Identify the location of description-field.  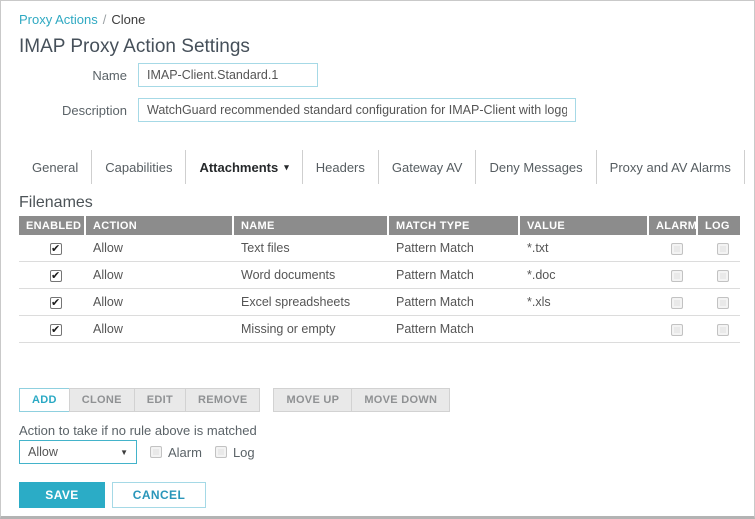
(357, 110).